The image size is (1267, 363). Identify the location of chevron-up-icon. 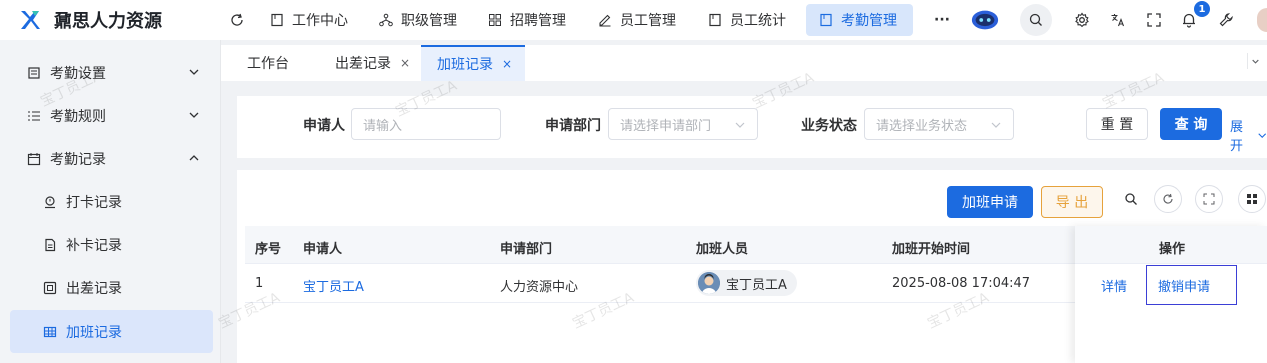
(194, 158).